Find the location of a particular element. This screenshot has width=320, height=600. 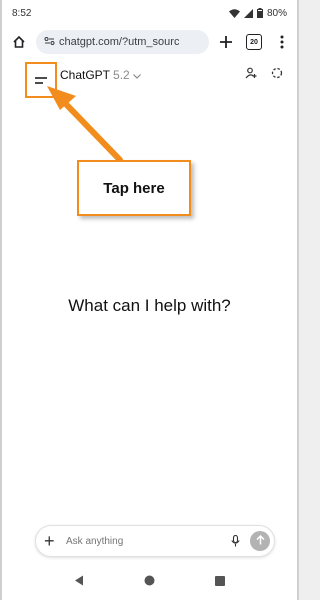

menu-icon is located at coordinates (41, 80).